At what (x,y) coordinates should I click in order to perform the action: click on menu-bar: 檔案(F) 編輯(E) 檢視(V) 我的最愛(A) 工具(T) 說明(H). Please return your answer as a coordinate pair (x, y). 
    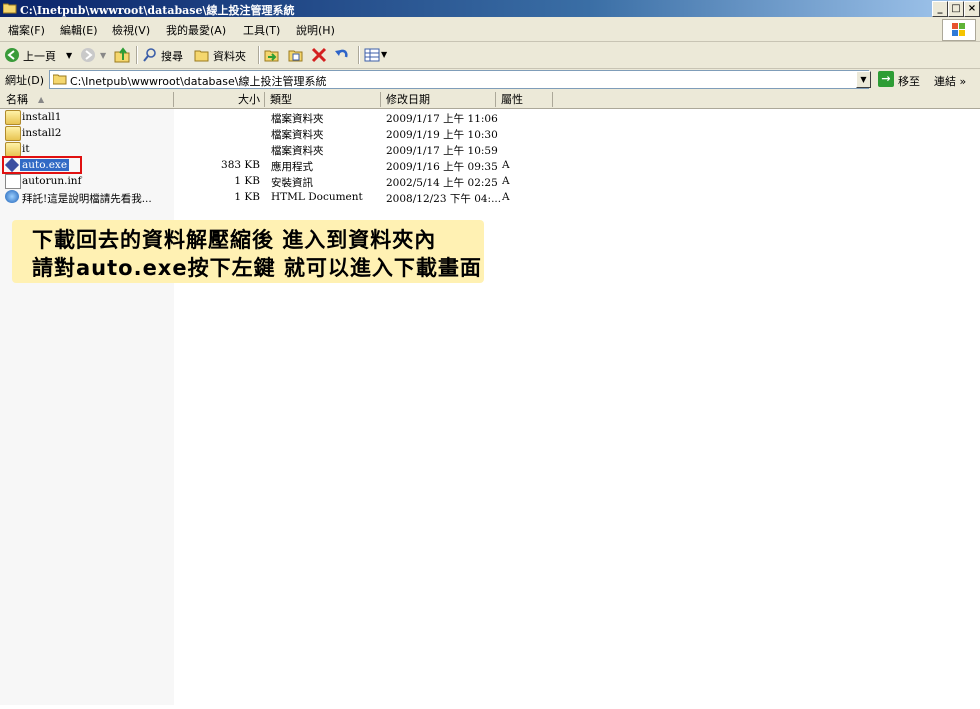
    Looking at the image, I should click on (490, 29).